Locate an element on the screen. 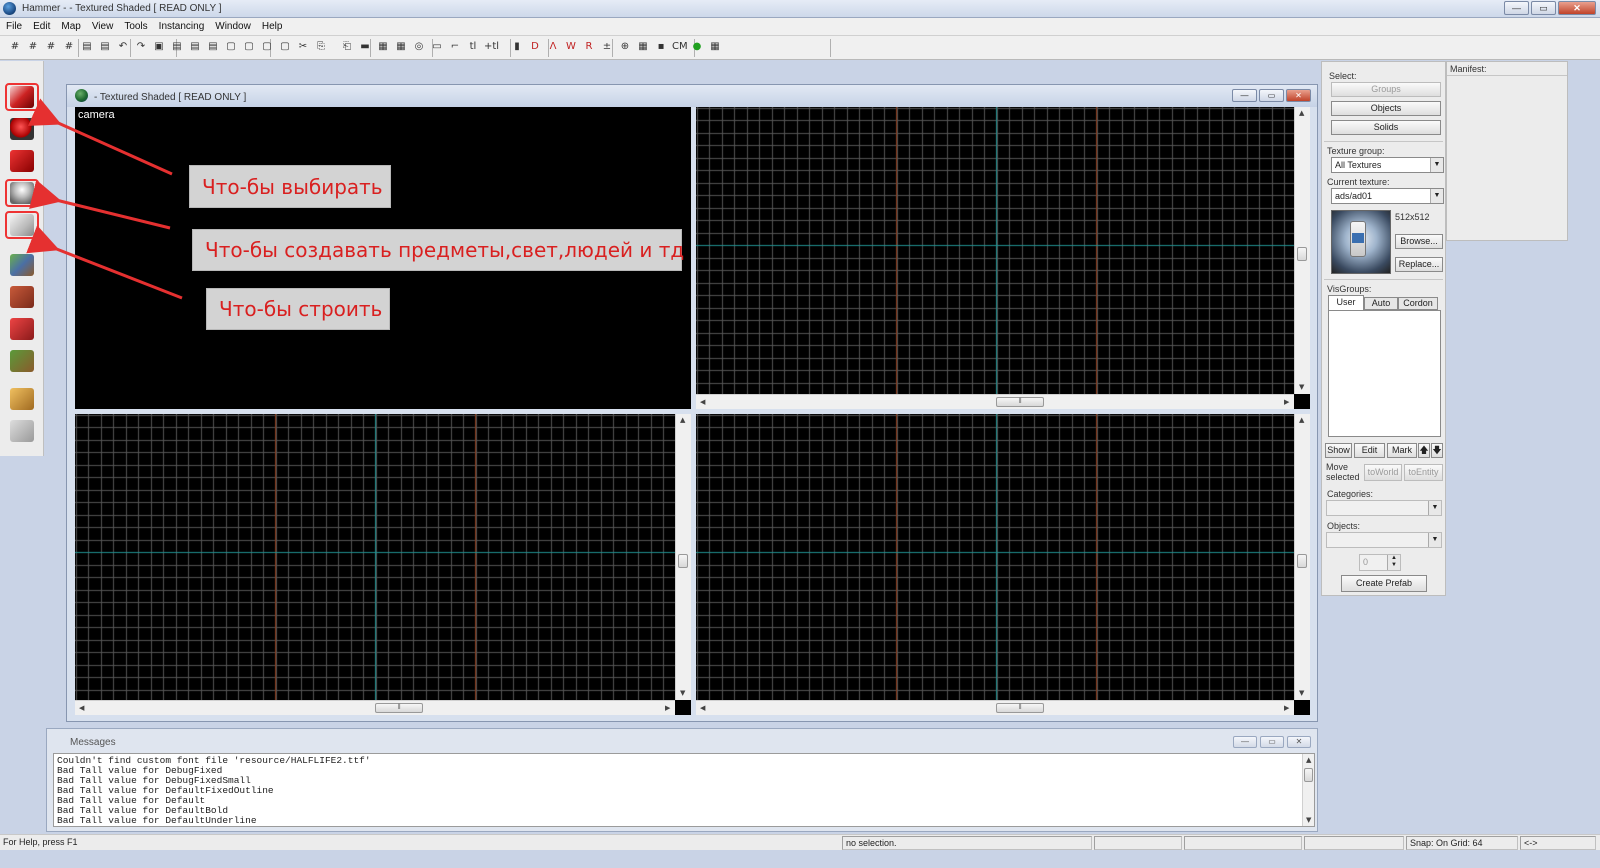  toolbar-button-13: ▢ is located at coordinates (231, 47).